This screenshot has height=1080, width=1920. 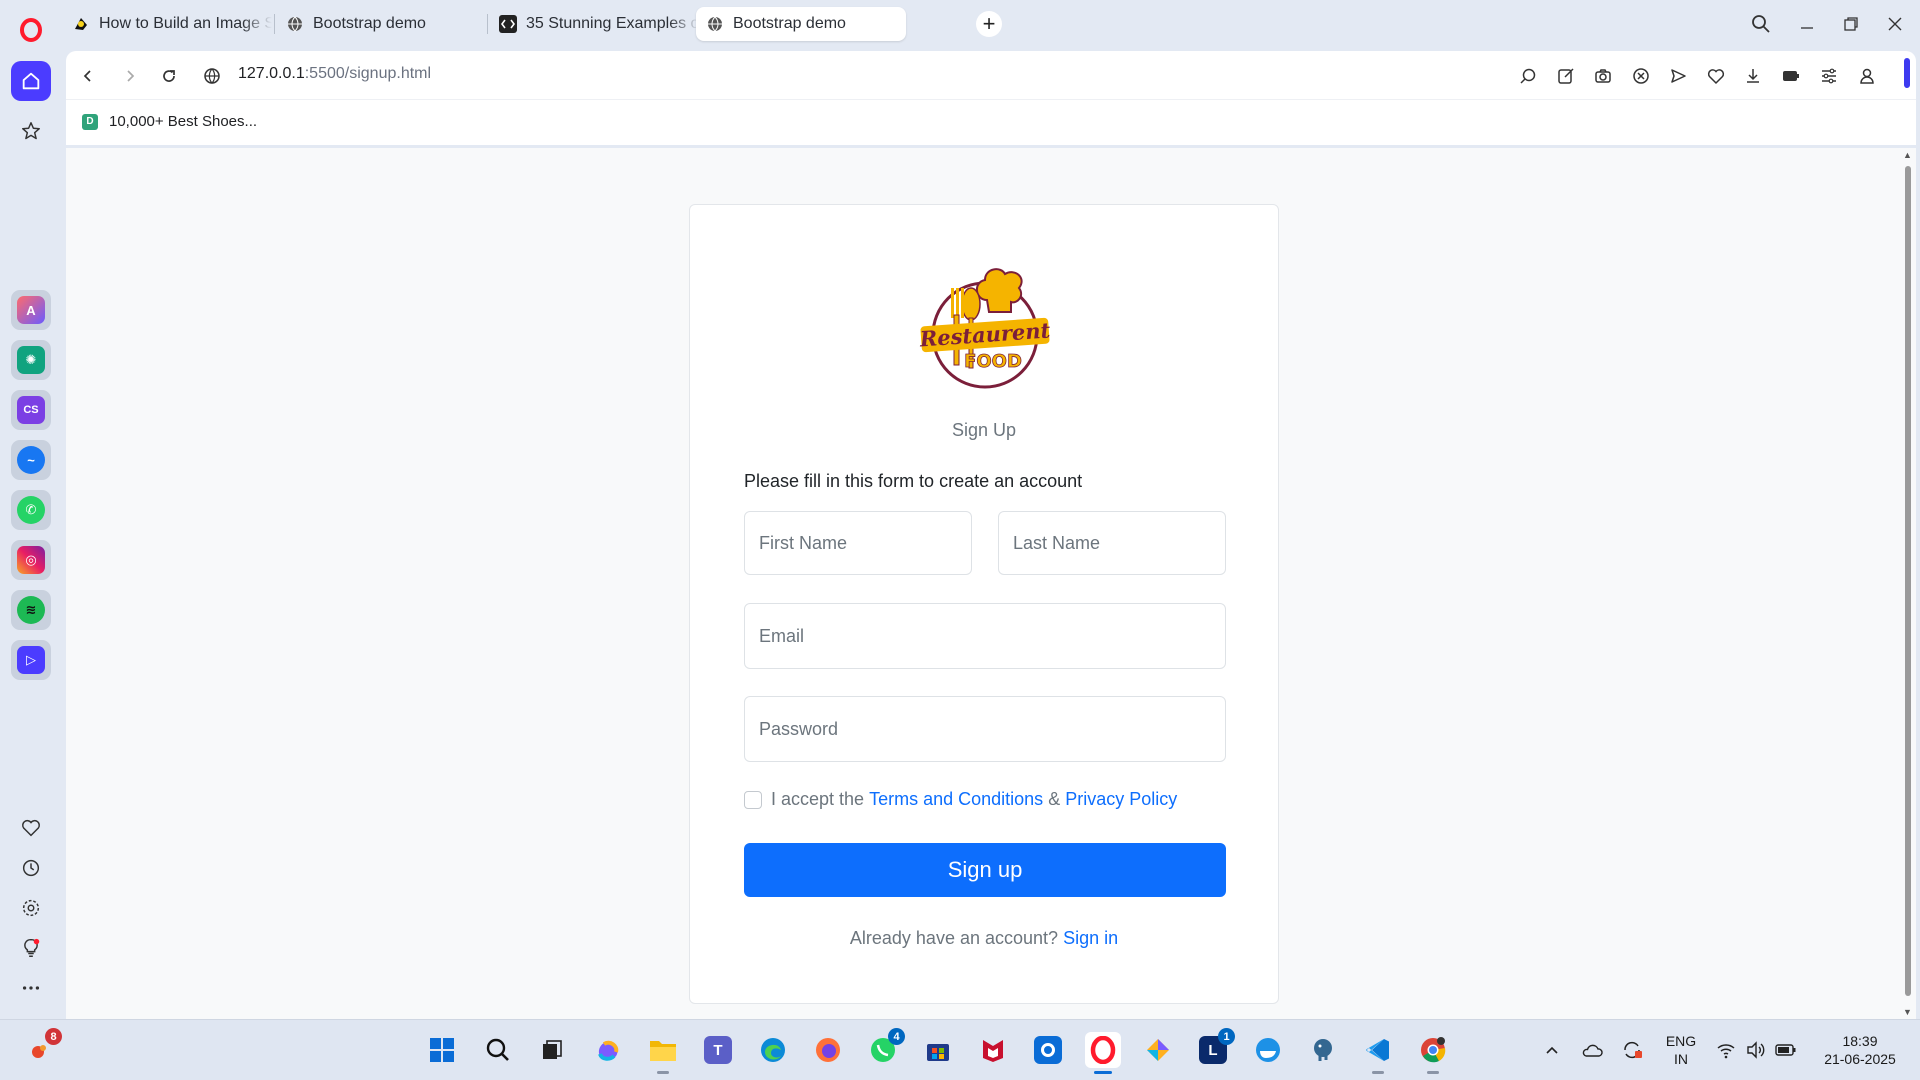 What do you see at coordinates (991, 75) in the screenshot?
I see `address-bar: 127.0.0.1:5500/signup.html` at bounding box center [991, 75].